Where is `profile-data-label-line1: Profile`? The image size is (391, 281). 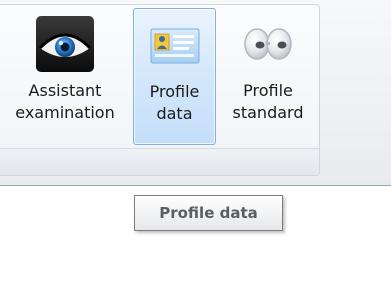
profile-data-label-line1: Profile is located at coordinates (174, 91).